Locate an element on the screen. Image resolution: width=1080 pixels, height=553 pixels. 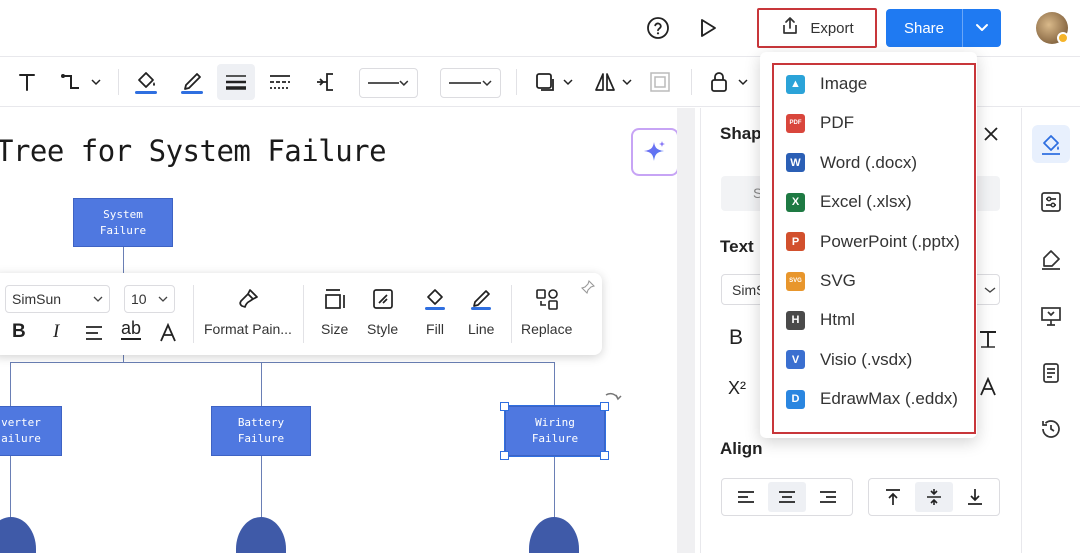
page-panel-icon is located at coordinates (1051, 373).